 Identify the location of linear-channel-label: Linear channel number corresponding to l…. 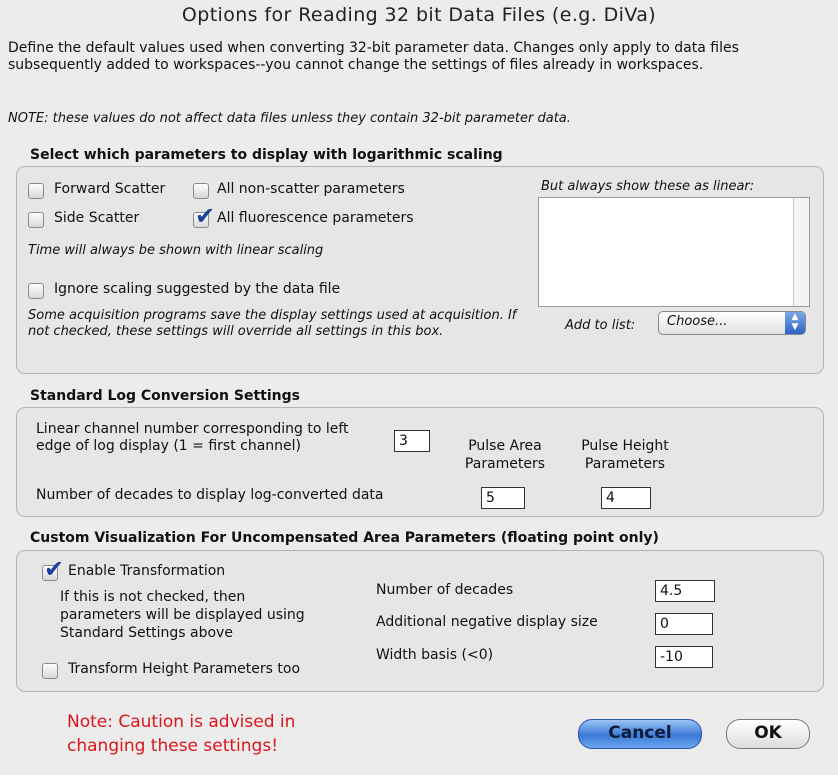
(192, 437).